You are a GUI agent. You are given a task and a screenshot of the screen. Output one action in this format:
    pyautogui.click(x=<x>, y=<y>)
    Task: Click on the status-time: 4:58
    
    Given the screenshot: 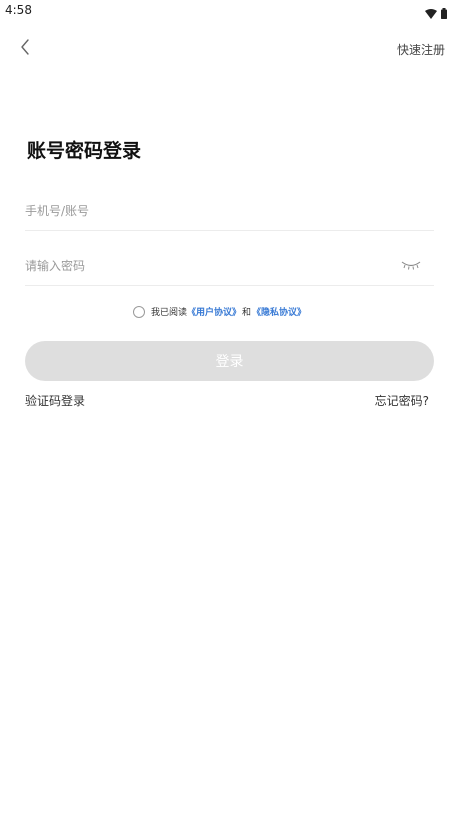 What is the action you would take?
    pyautogui.click(x=18, y=10)
    